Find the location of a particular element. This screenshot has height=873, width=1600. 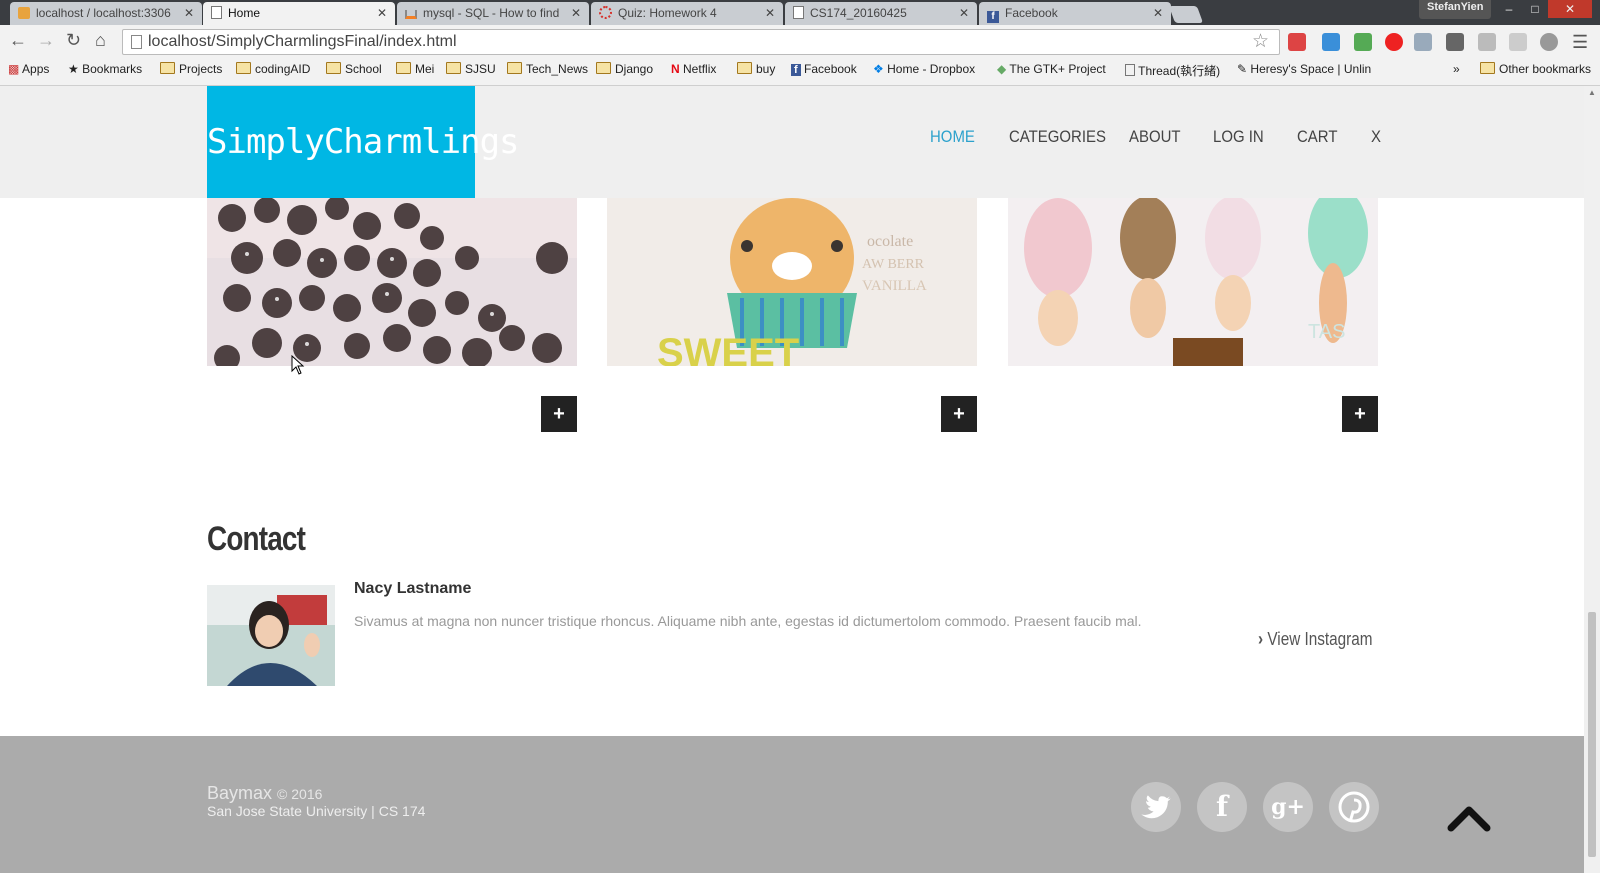

bookmark-thread: Thread(執行緒) is located at coordinates (1172, 70).